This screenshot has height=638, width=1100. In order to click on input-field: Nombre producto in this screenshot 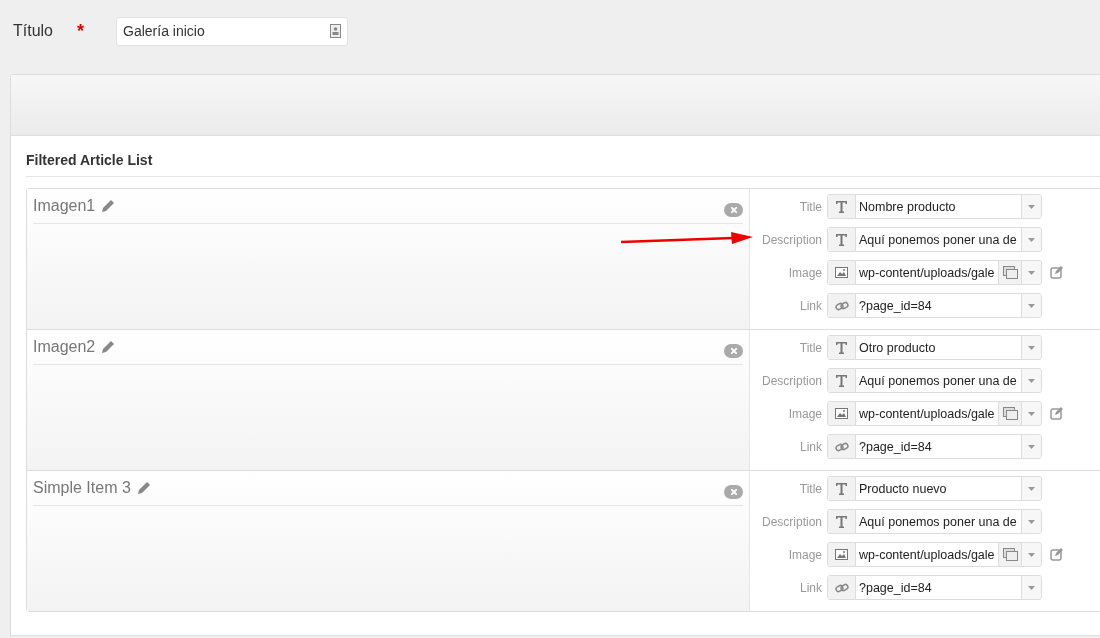, I will do `click(934, 206)`.